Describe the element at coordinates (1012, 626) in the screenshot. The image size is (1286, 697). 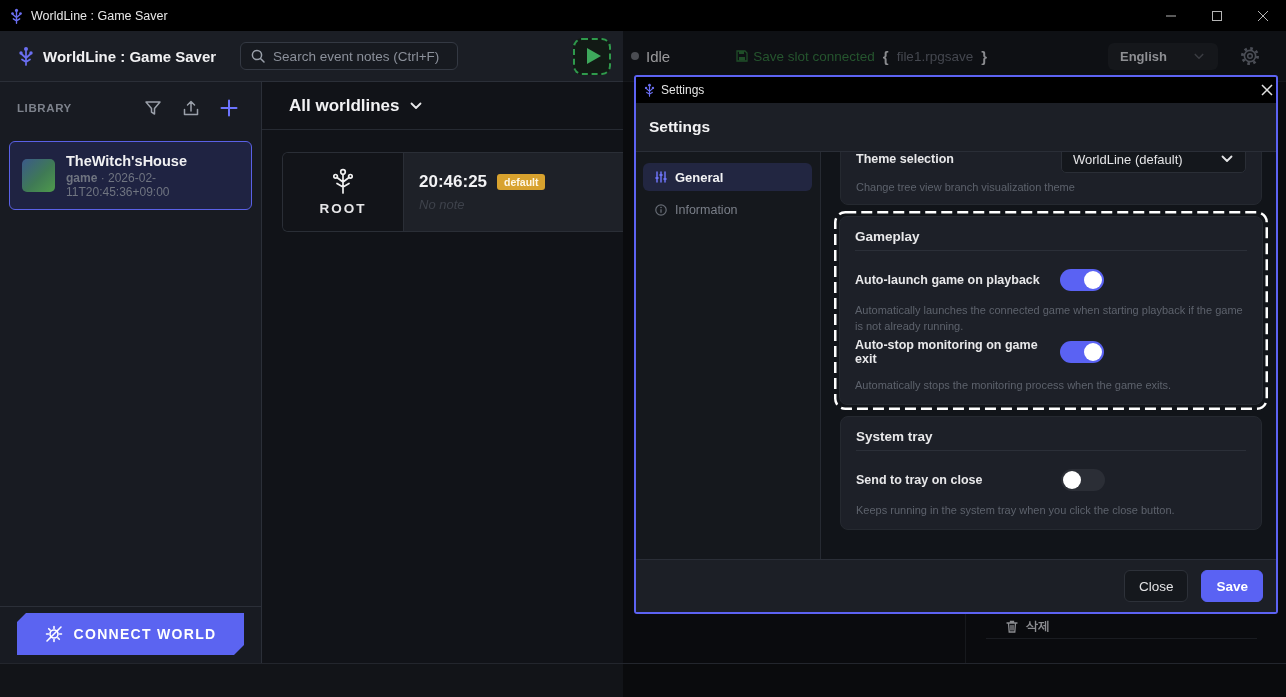
I see `trash-icon` at that location.